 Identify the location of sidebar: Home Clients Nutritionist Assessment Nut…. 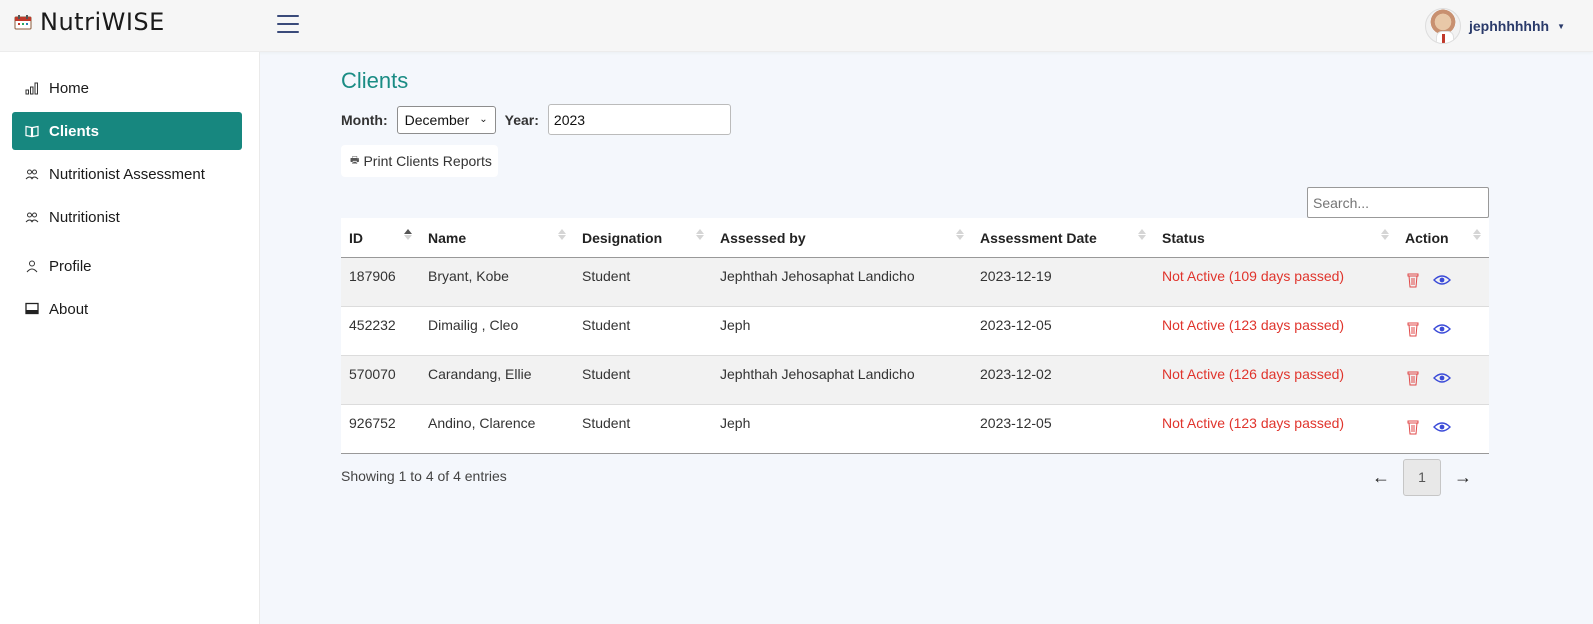
(130, 338).